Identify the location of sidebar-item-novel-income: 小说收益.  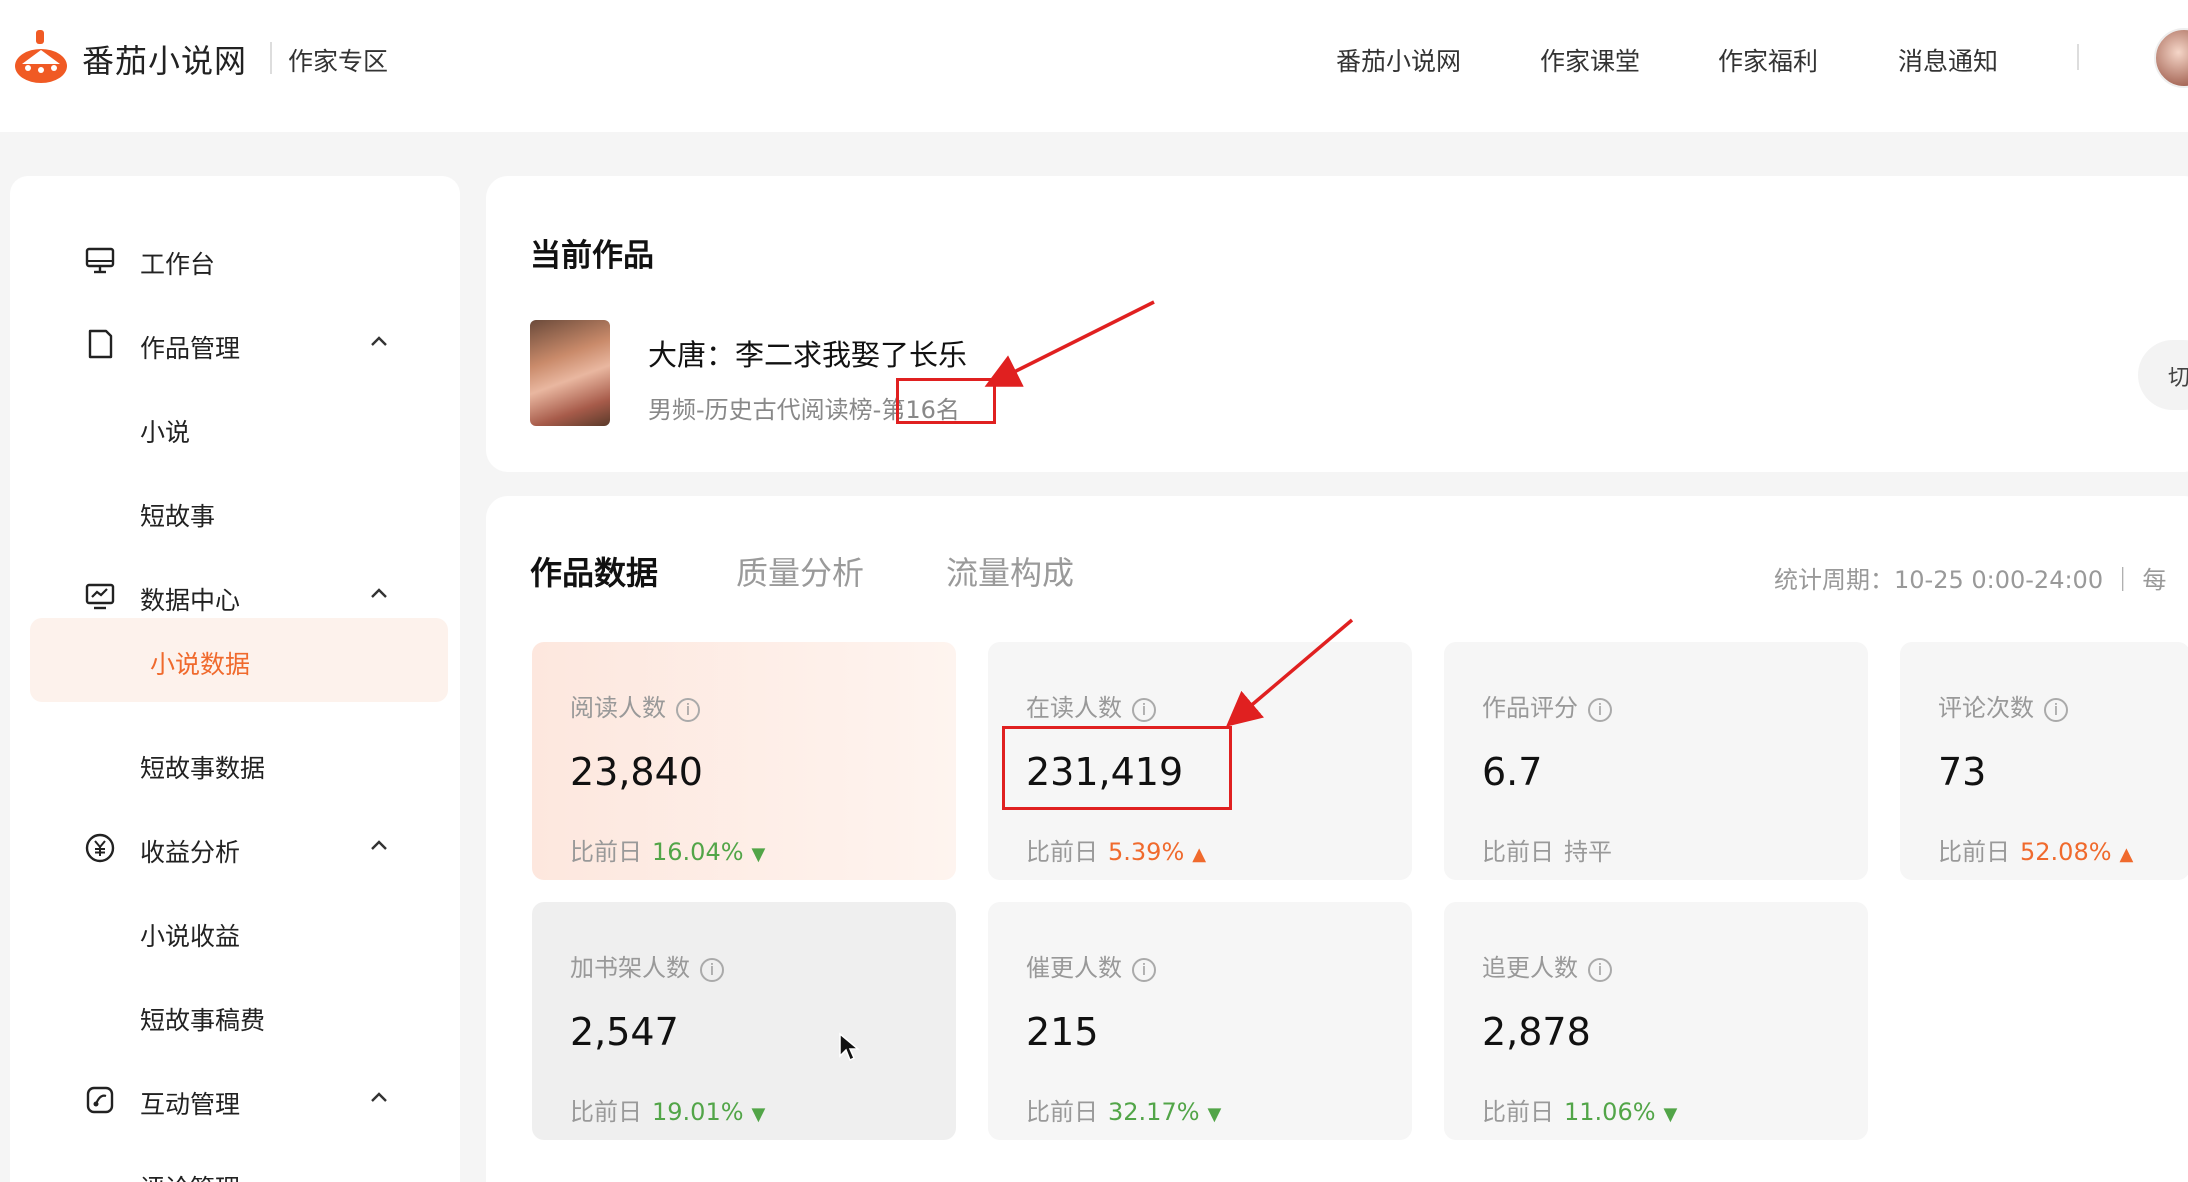
(235, 932).